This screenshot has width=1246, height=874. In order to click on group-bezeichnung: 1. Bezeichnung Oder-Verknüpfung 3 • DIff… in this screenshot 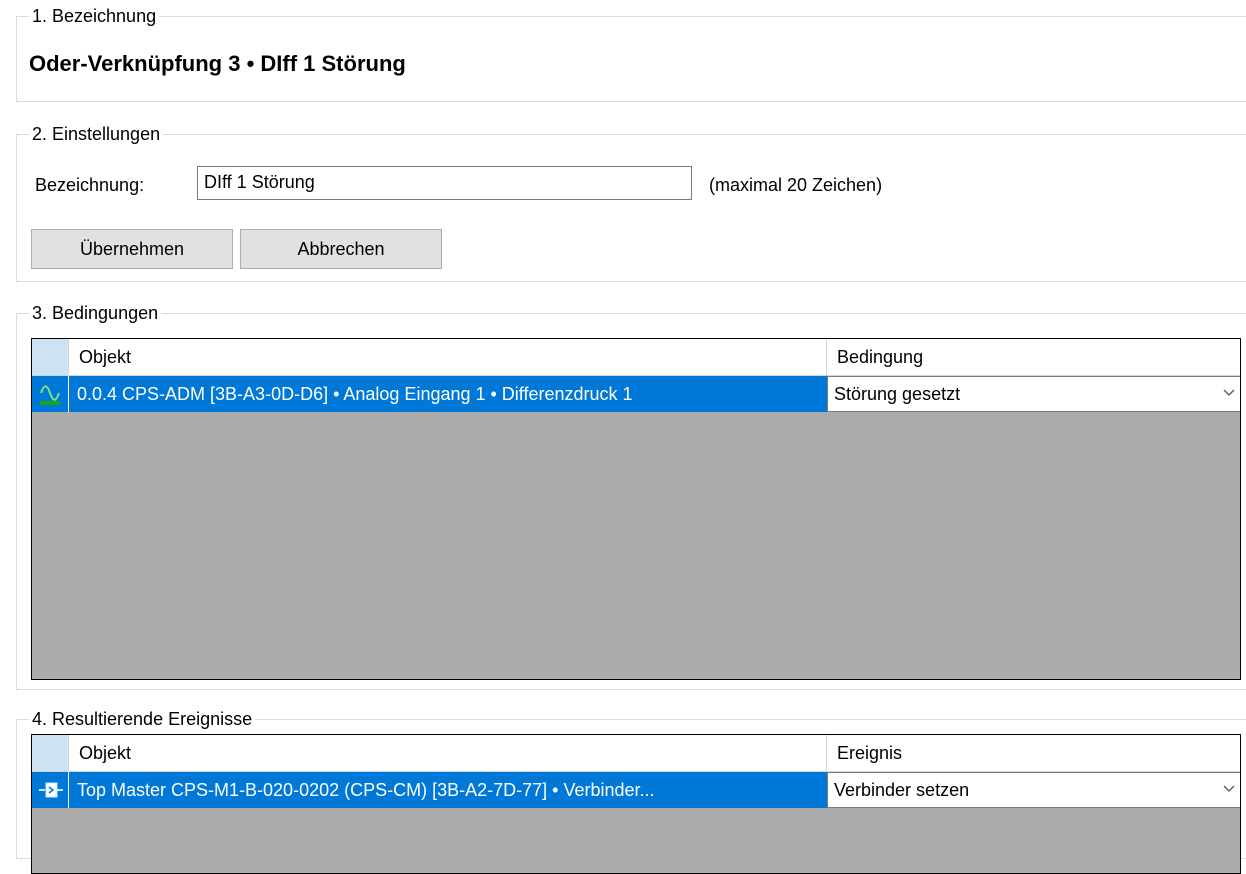, I will do `click(631, 53)`.